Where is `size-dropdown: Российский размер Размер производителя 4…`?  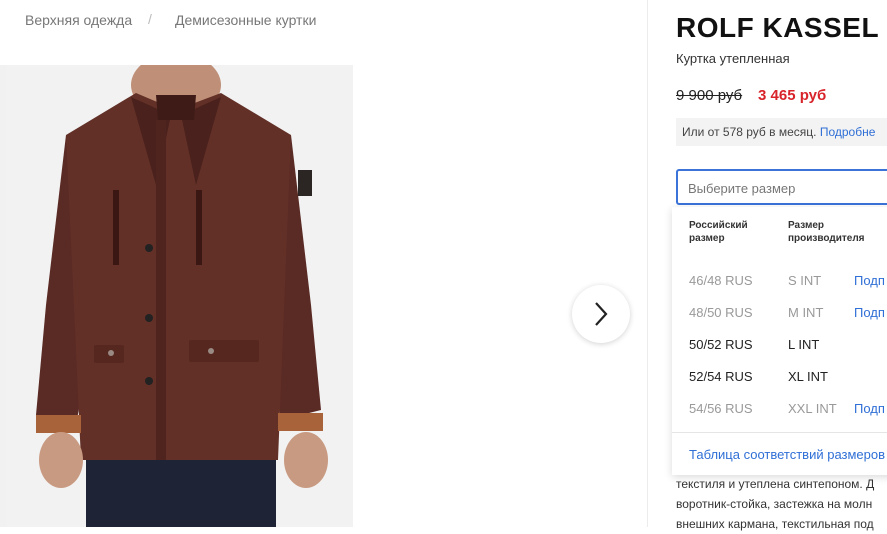
size-dropdown: Российский размер Размер производителя 4… is located at coordinates (779, 341).